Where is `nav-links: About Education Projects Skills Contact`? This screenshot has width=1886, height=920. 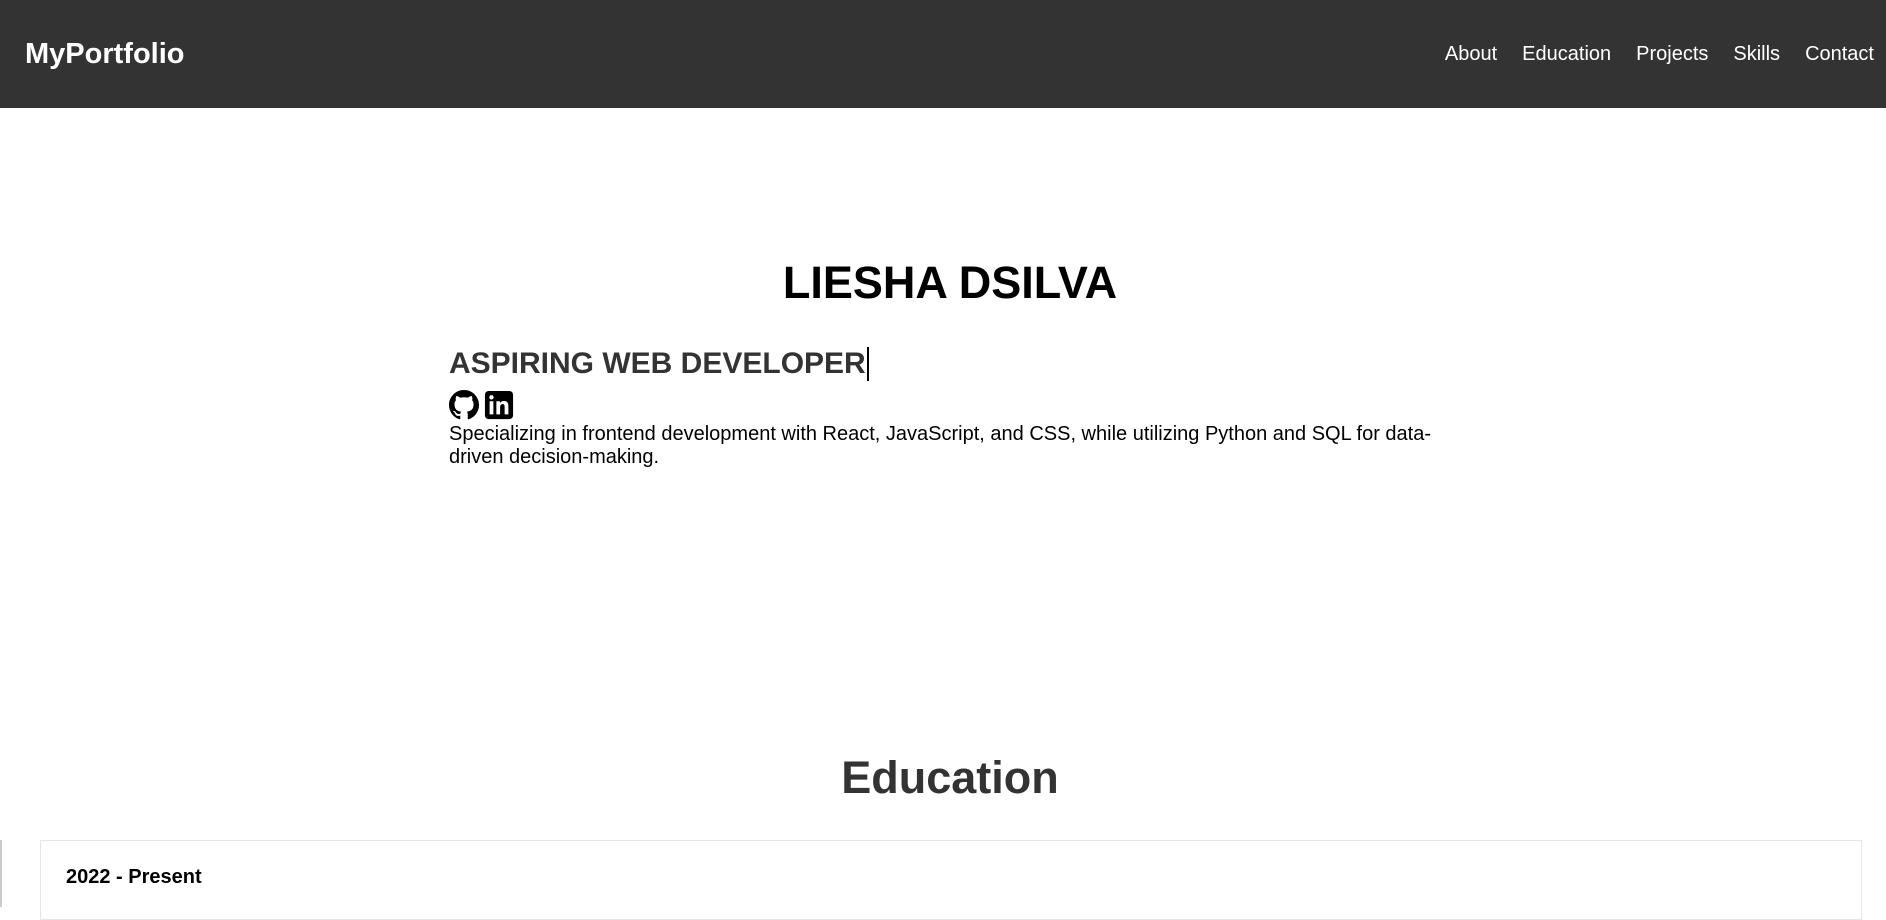 nav-links: About Education Projects Skills Contact is located at coordinates (1647, 54).